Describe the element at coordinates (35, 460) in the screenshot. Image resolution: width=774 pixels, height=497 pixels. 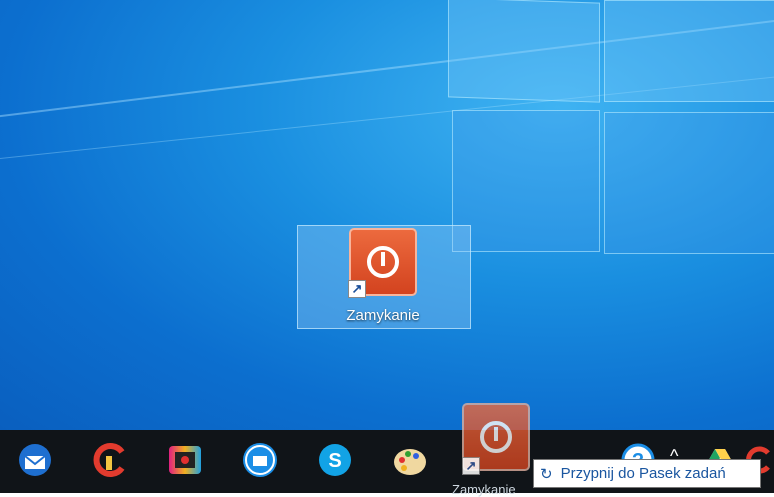
I see `thunderbird-icon` at that location.